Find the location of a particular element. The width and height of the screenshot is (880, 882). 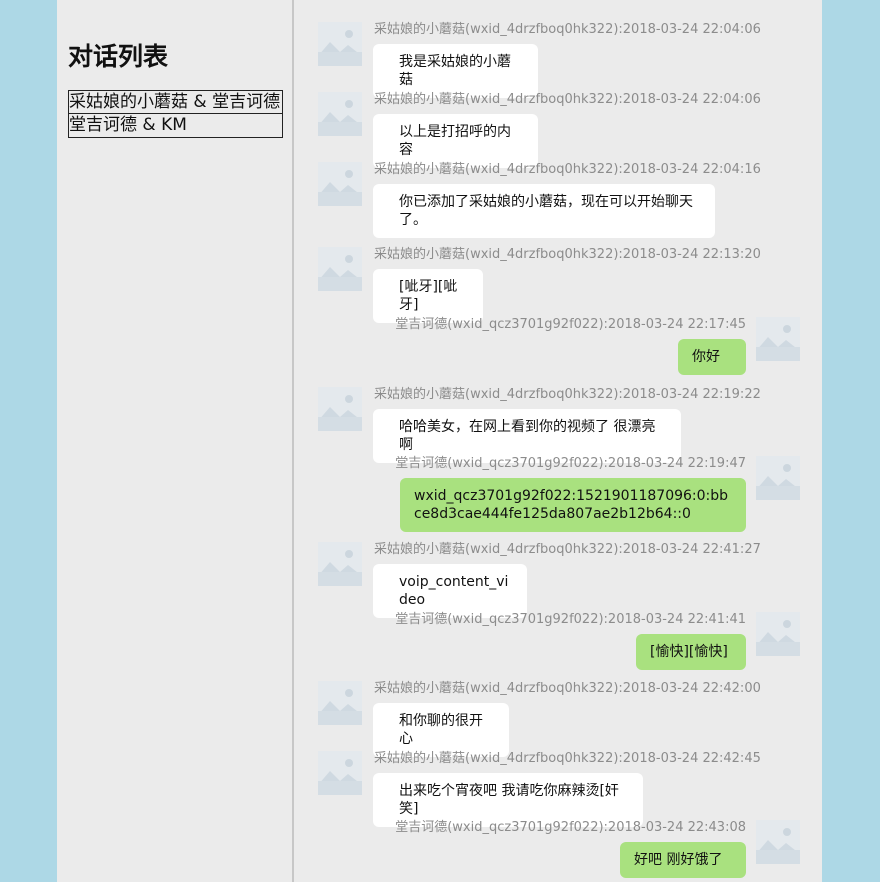

conversation-item: 堂吉诃德 & KM is located at coordinates (175, 126).